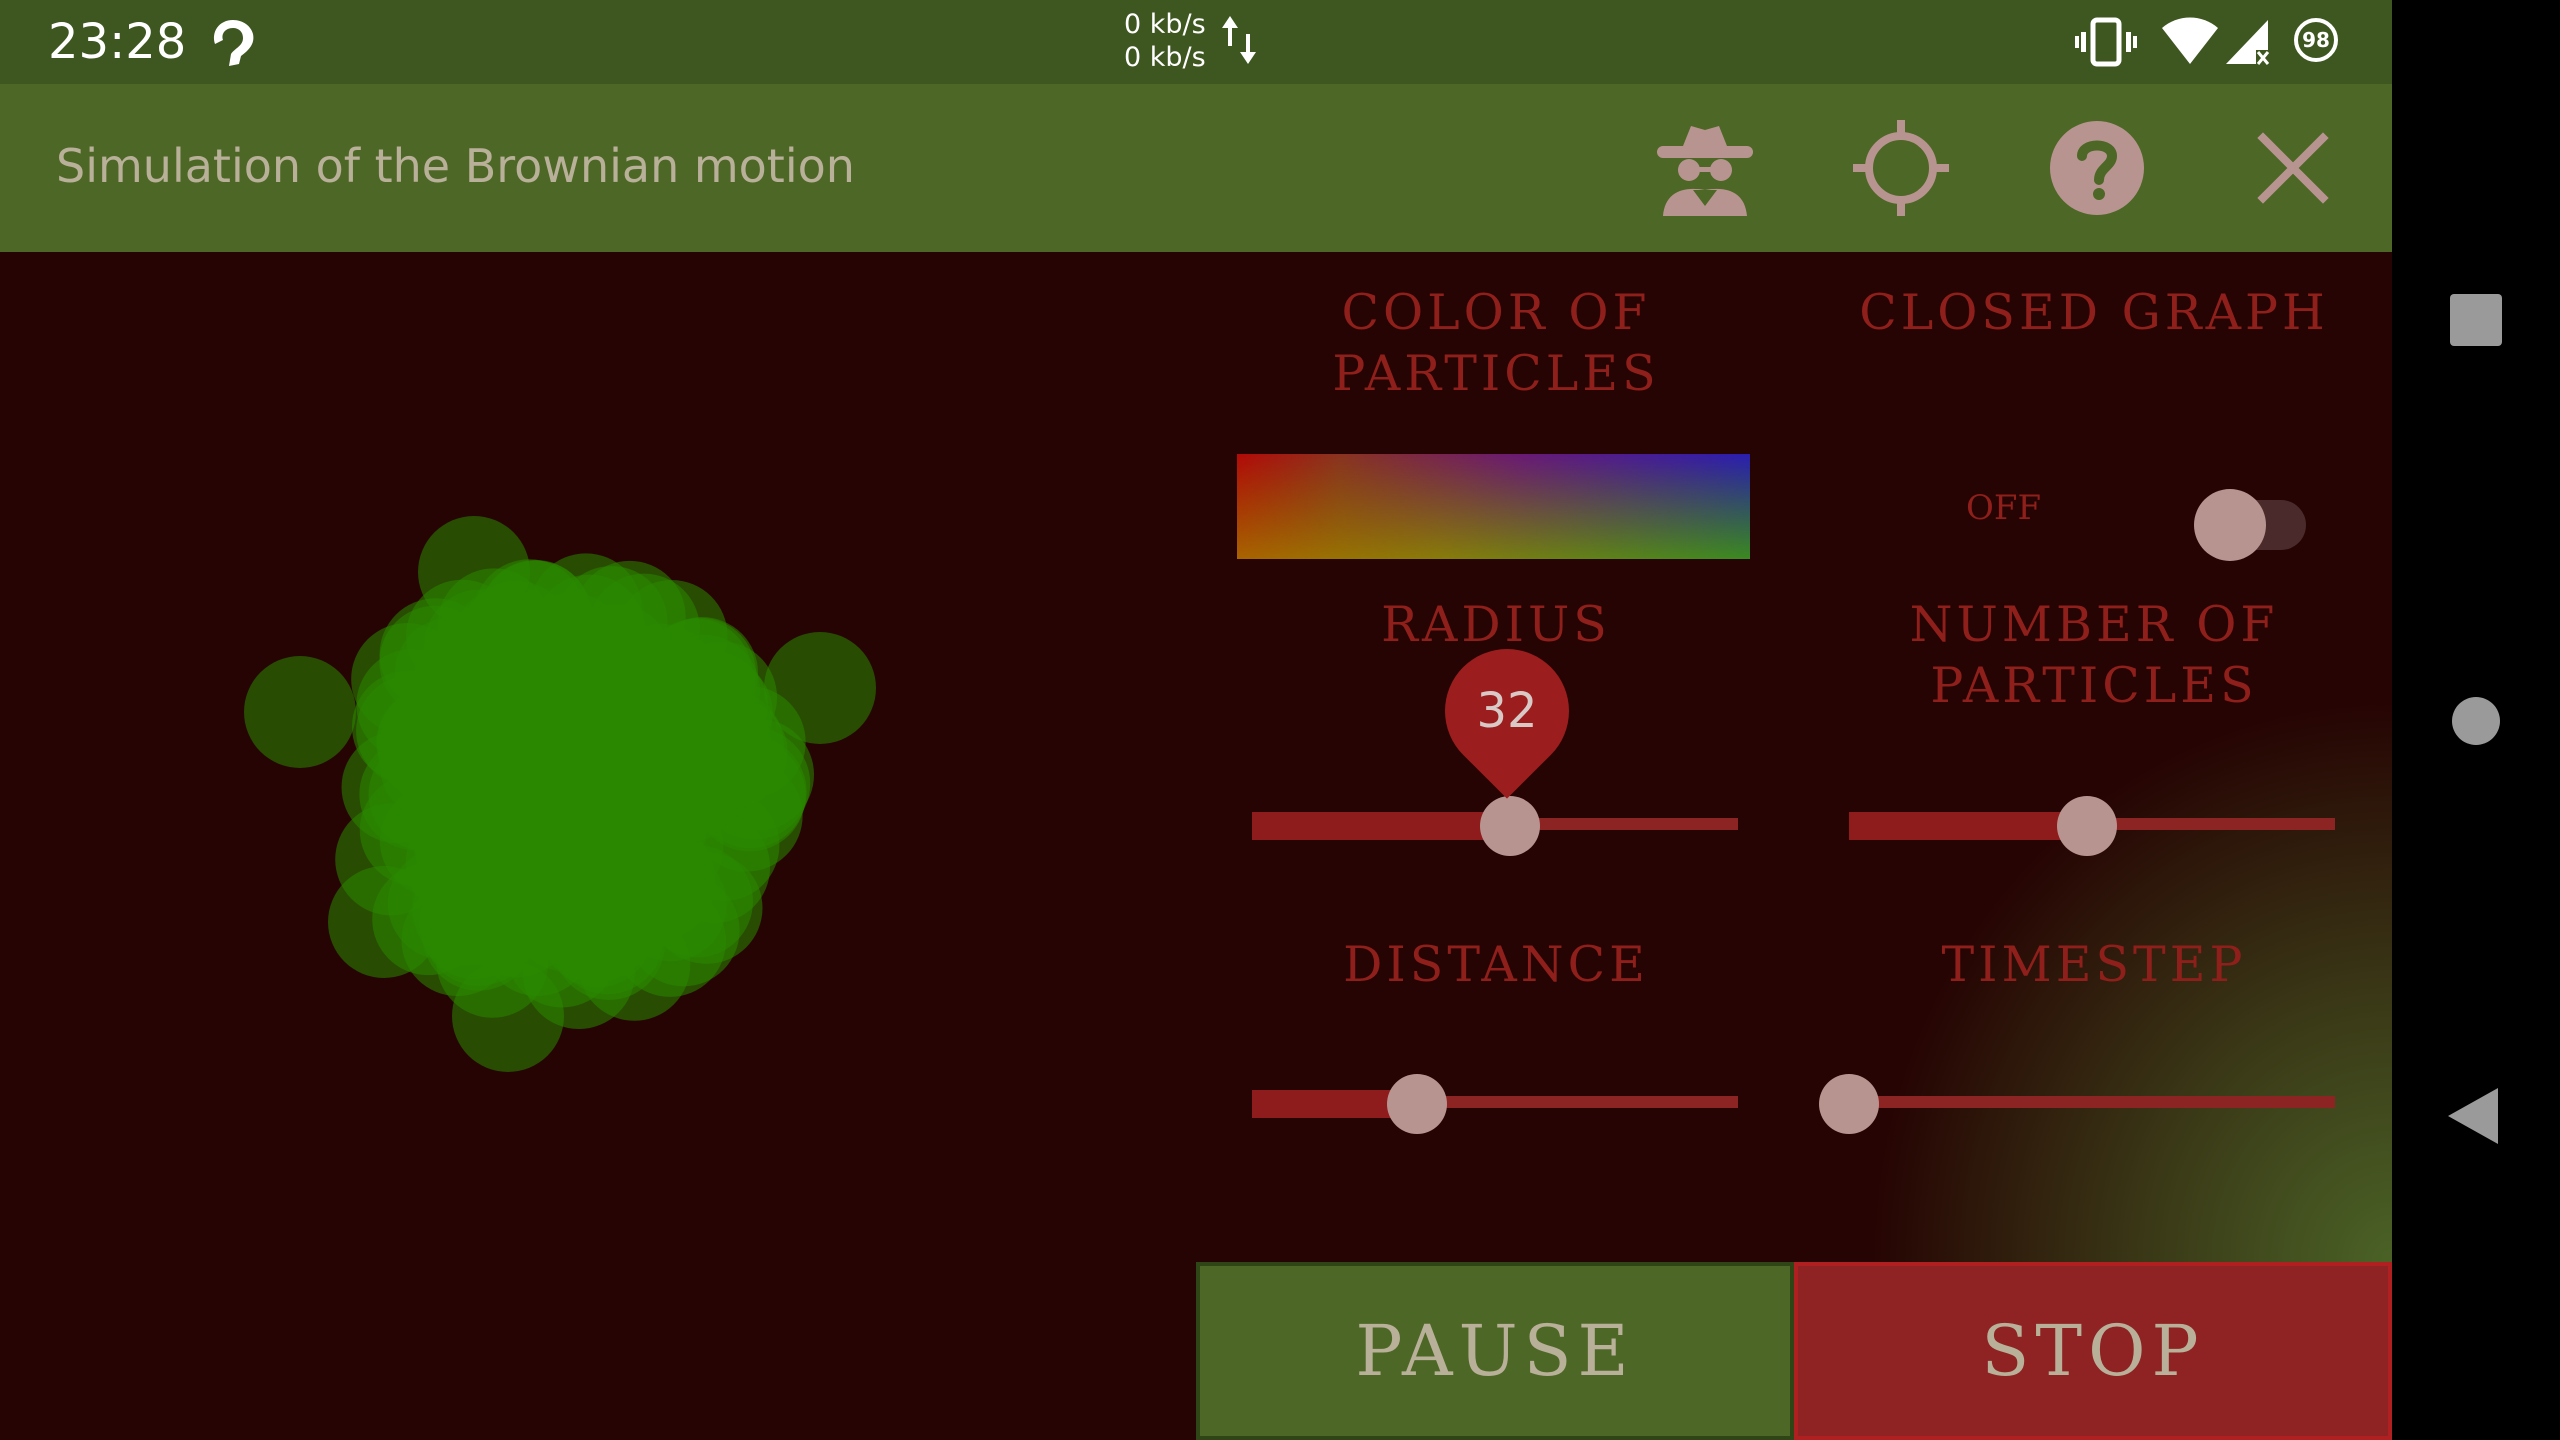  I want to click on crosshair-icon, so click(1901, 168).